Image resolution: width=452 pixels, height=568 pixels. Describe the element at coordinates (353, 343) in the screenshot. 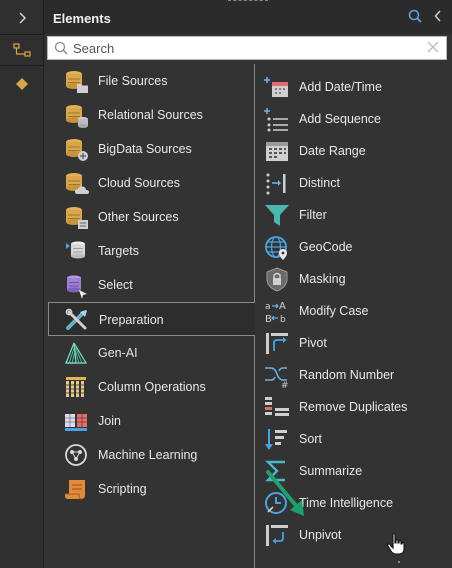

I see `tool-pivot: Pivot` at that location.